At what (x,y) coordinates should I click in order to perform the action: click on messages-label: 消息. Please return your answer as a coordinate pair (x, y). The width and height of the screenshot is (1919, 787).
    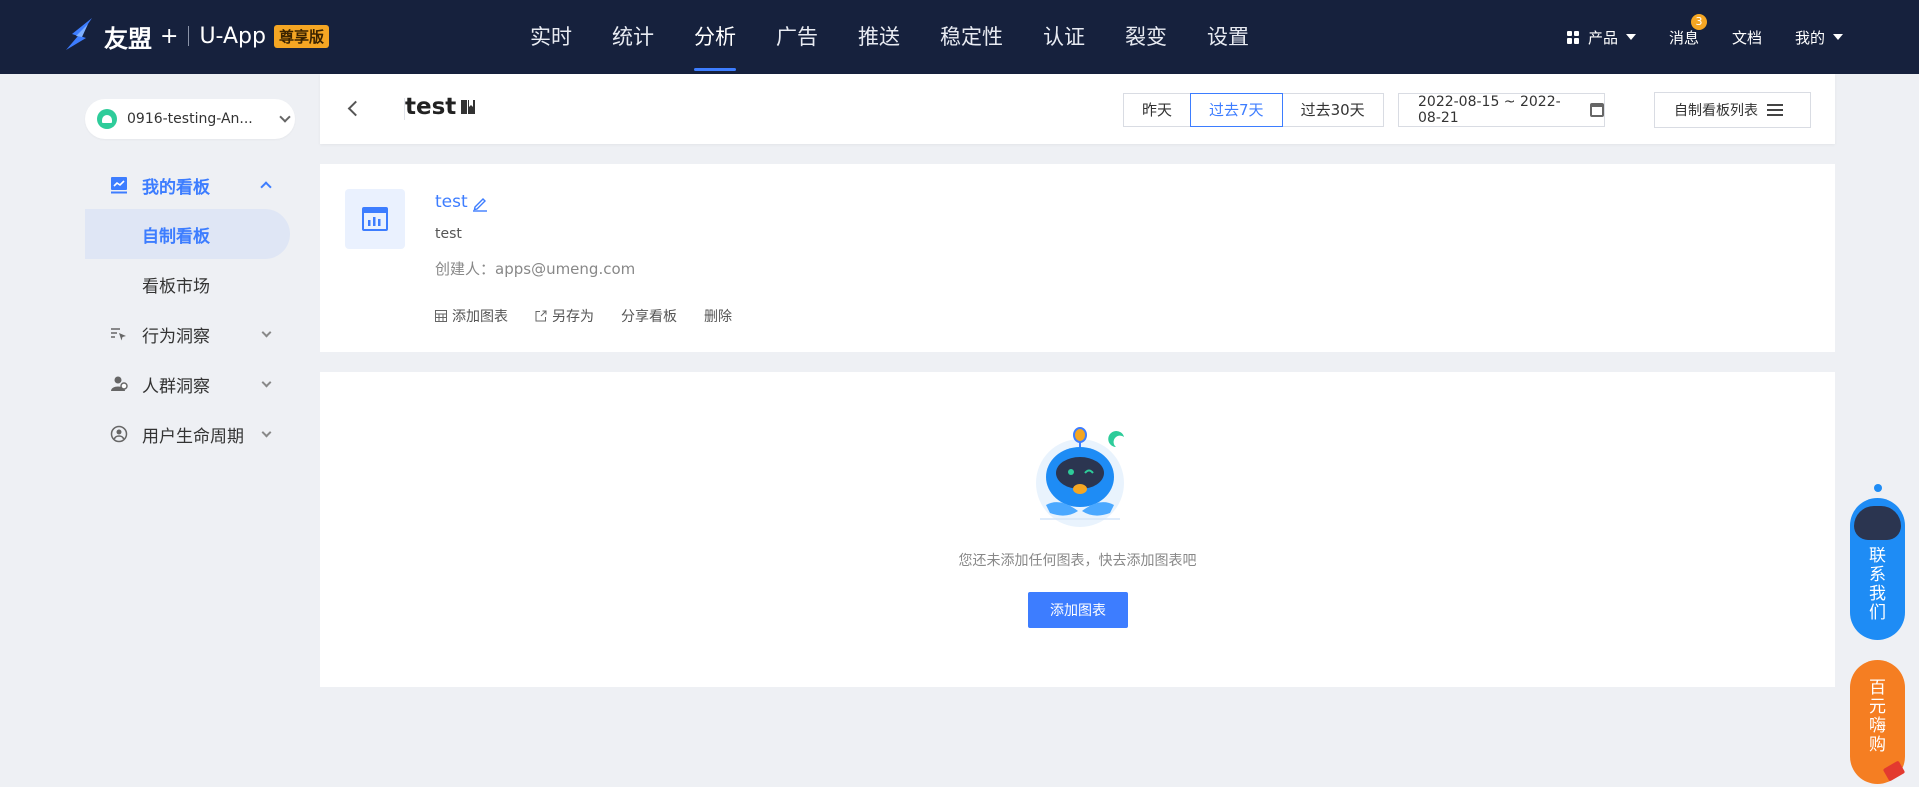
    Looking at the image, I should click on (1683, 37).